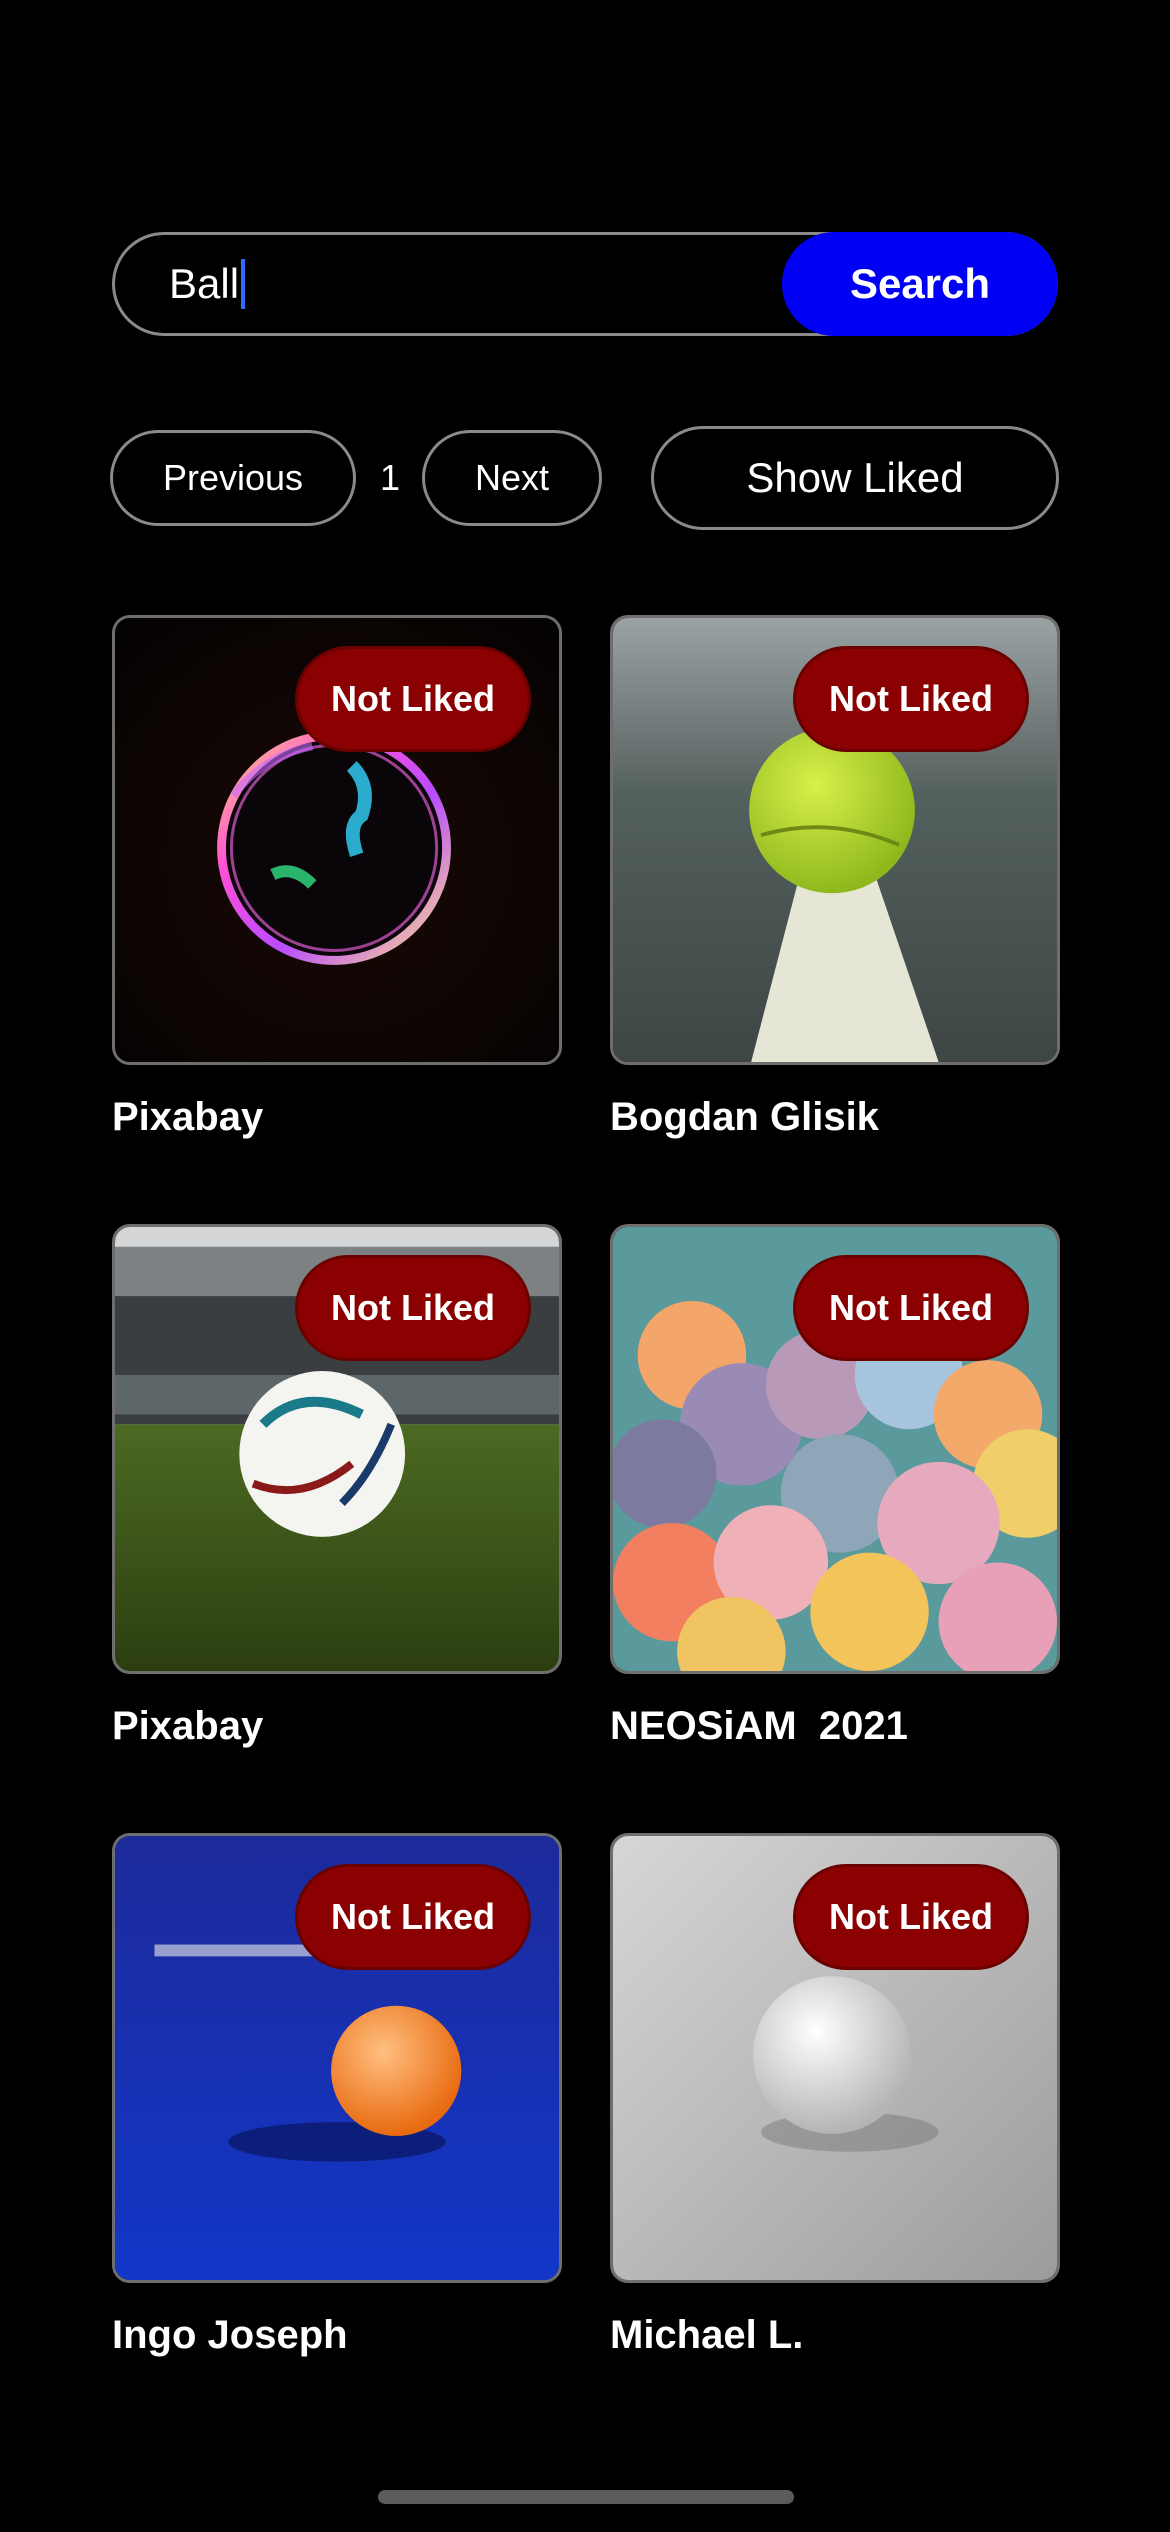  I want to click on result-card: Not Liked NEOSiAM 2021, so click(835, 1486).